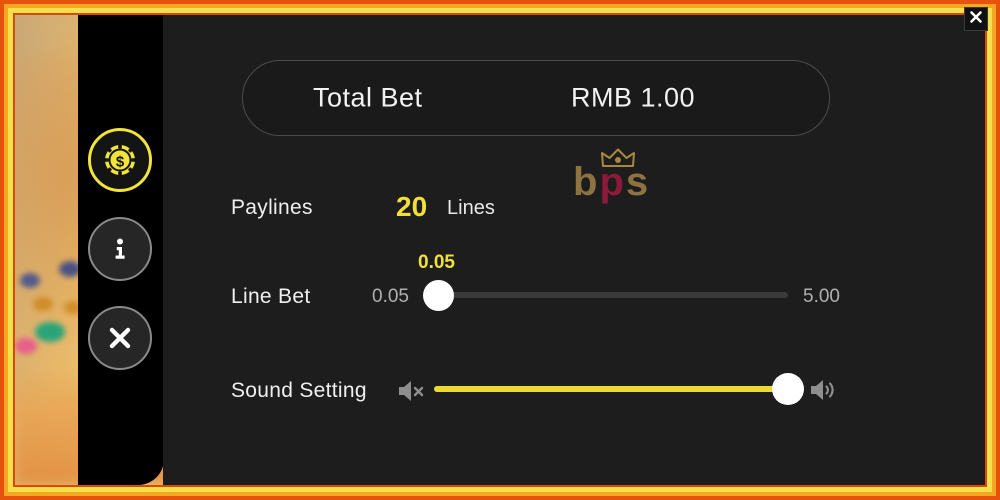  Describe the element at coordinates (413, 393) in the screenshot. I see `volume-mute-icon` at that location.